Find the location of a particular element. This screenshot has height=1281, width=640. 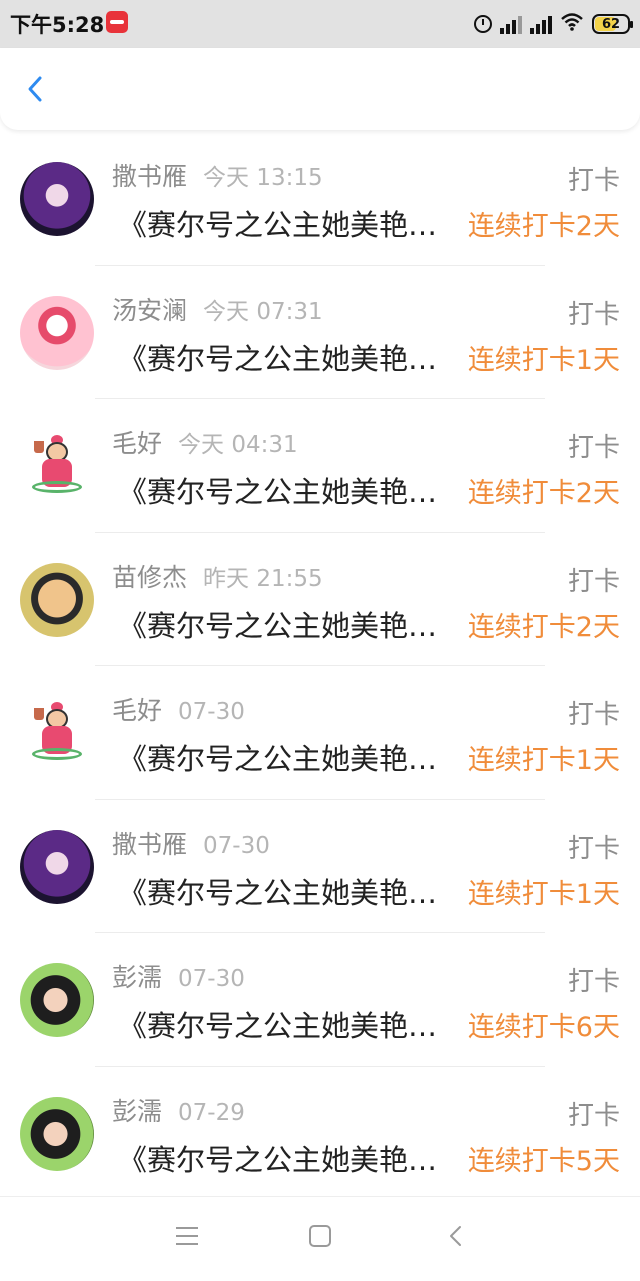

post-time: 07-29 is located at coordinates (211, 1112).